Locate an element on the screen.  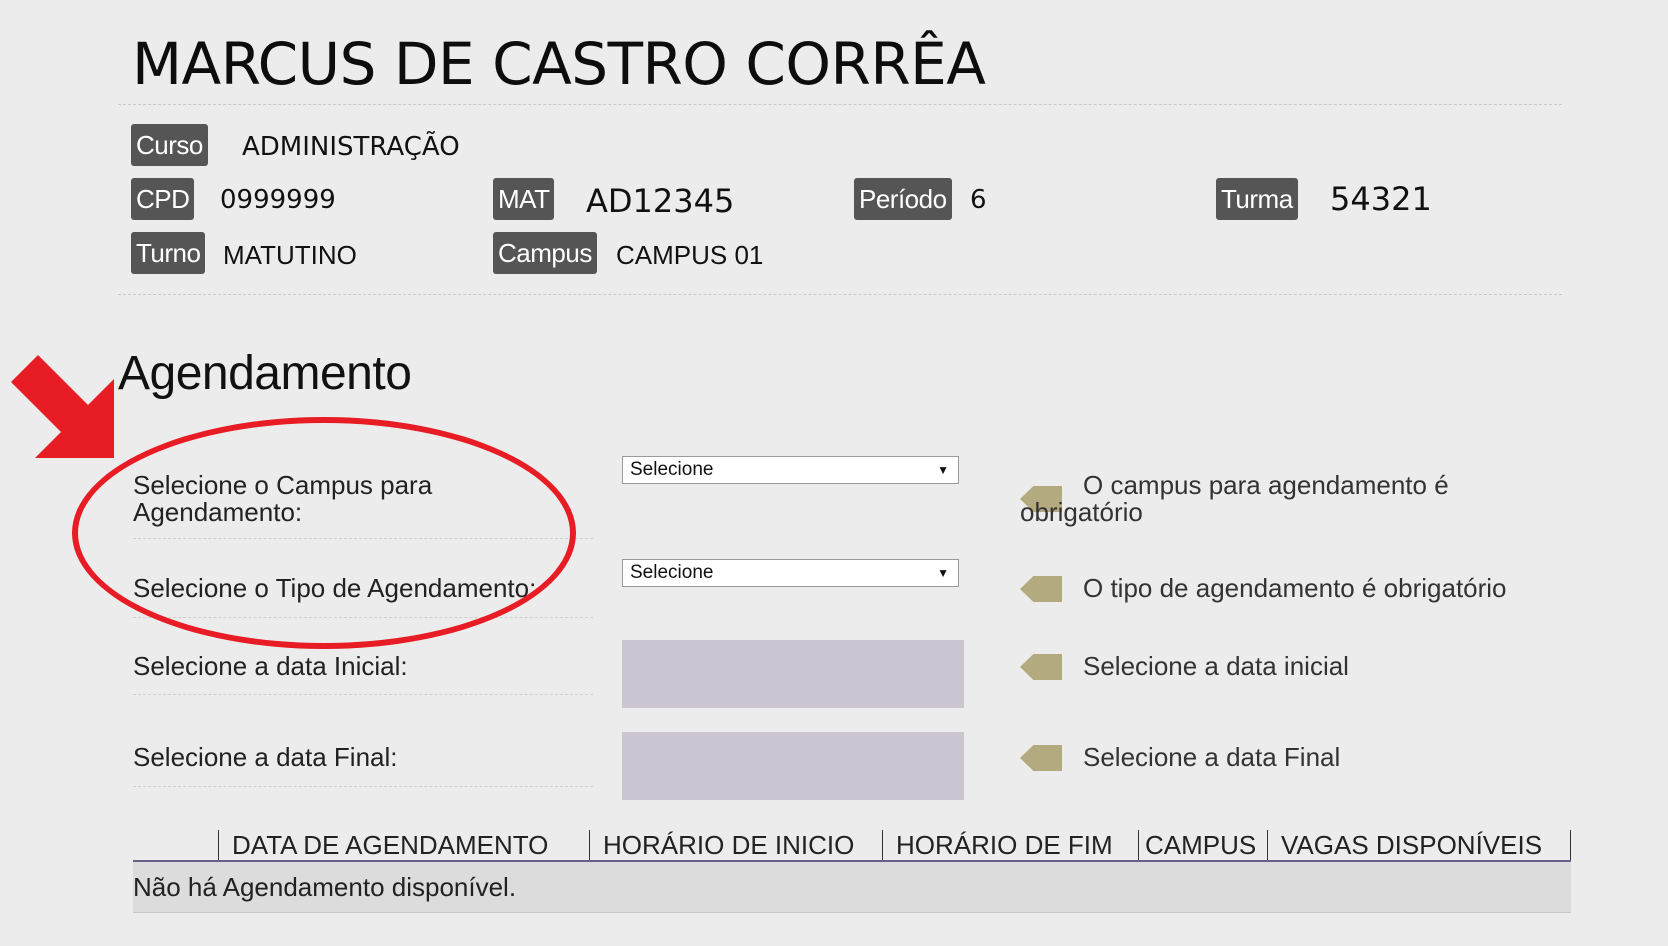
tipo-select-value: Selecione is located at coordinates (672, 572).